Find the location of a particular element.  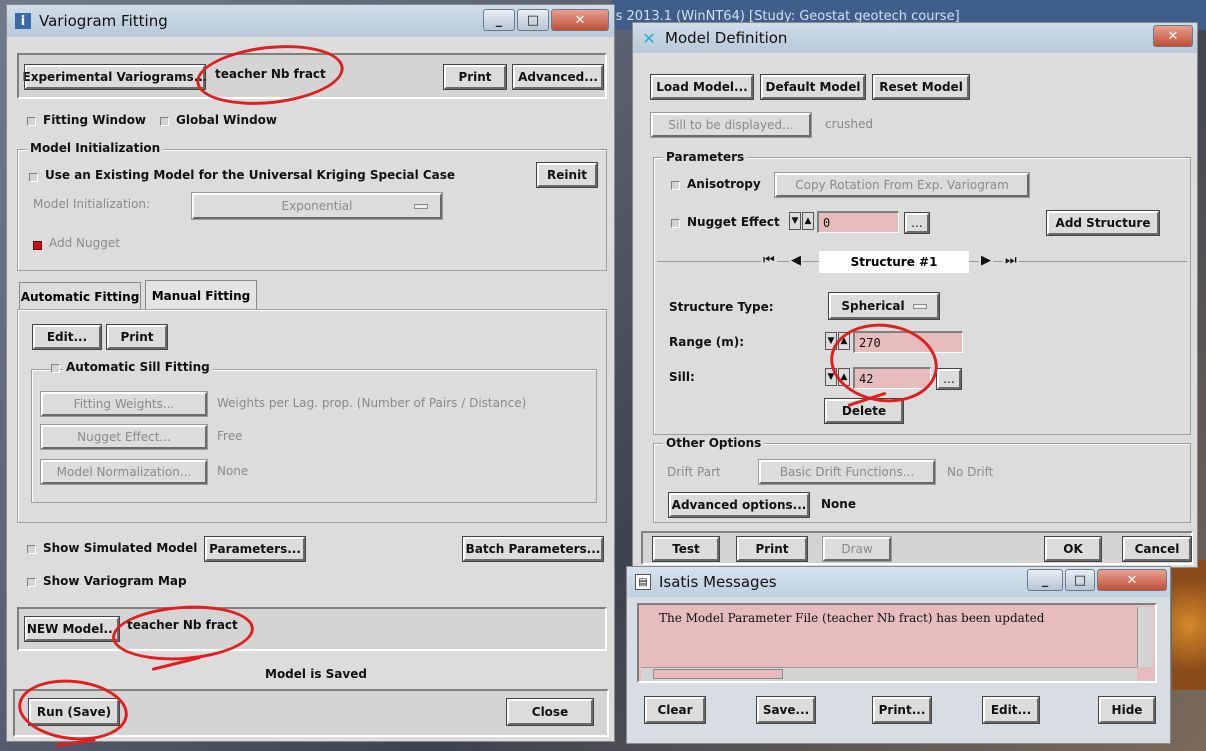

structure-type-dropdown: Spherical is located at coordinates (884, 306).